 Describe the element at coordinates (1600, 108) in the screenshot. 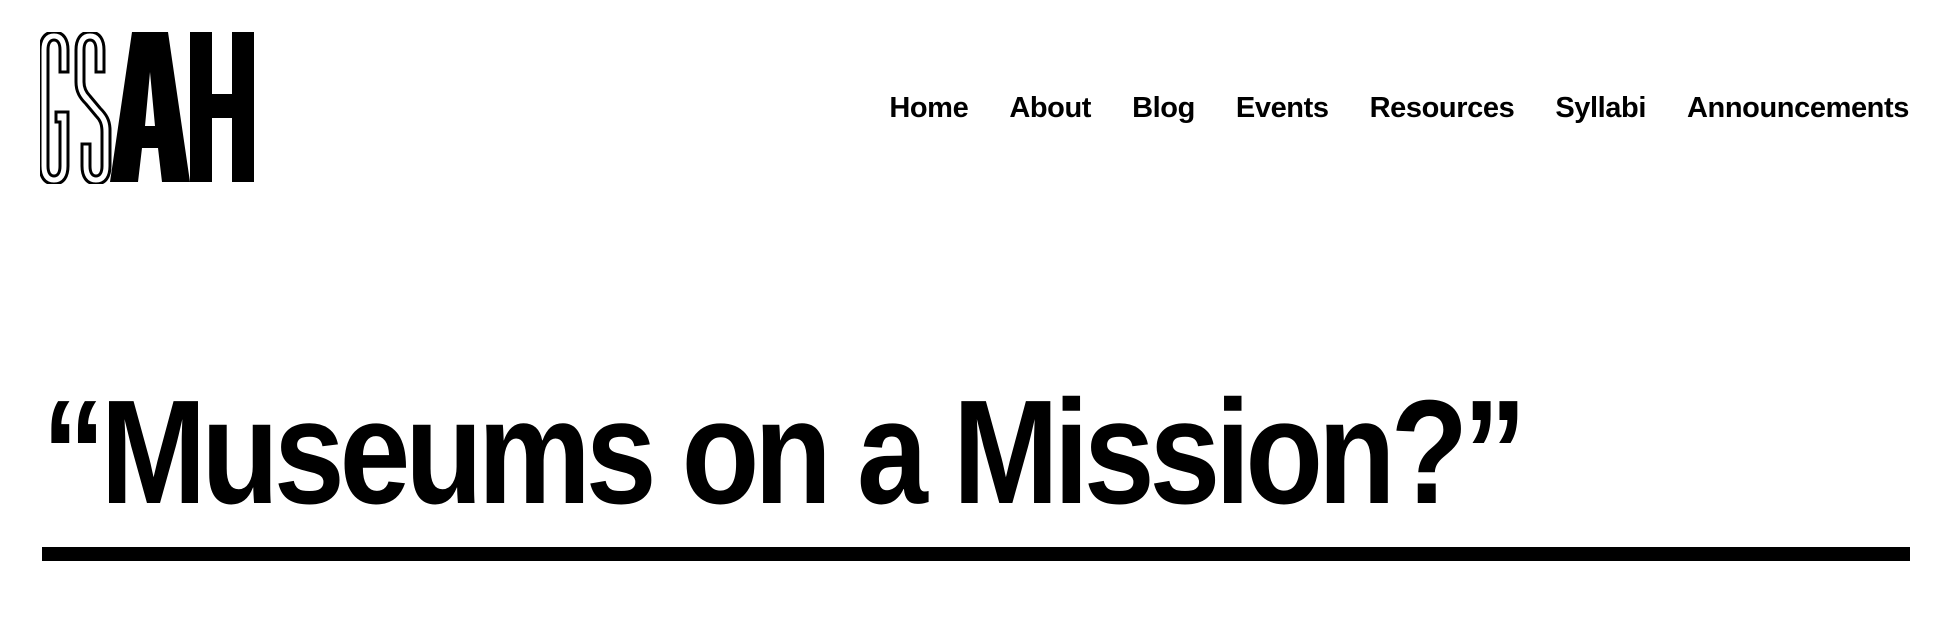

I see `nav-item-syllabi: Syllabi` at that location.